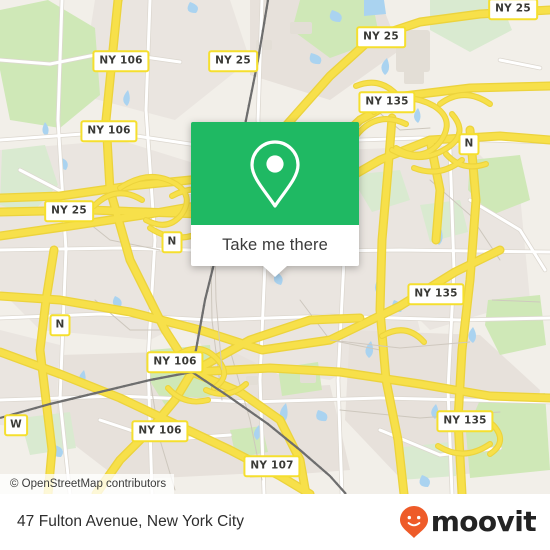 The width and height of the screenshot is (550, 550). What do you see at coordinates (275, 271) in the screenshot?
I see `callout-tail` at bounding box center [275, 271].